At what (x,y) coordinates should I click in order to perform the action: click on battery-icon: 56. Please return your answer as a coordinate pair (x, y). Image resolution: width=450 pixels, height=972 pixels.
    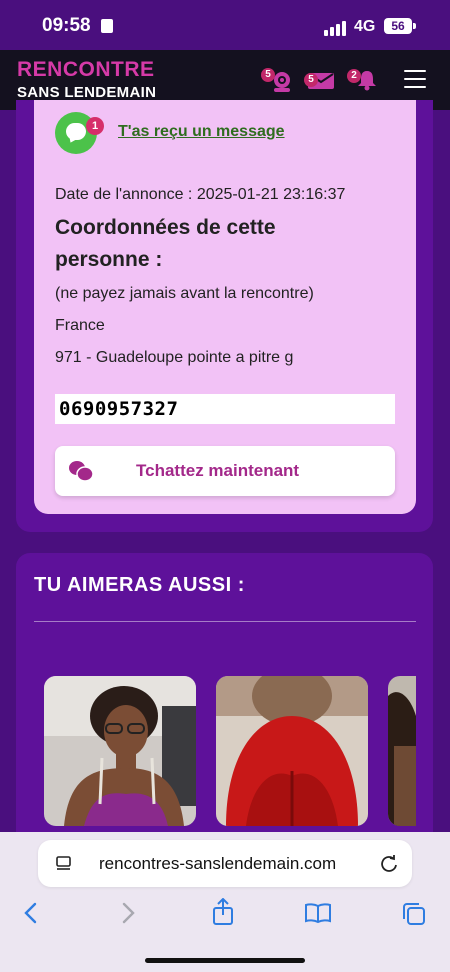
    Looking at the image, I should click on (398, 26).